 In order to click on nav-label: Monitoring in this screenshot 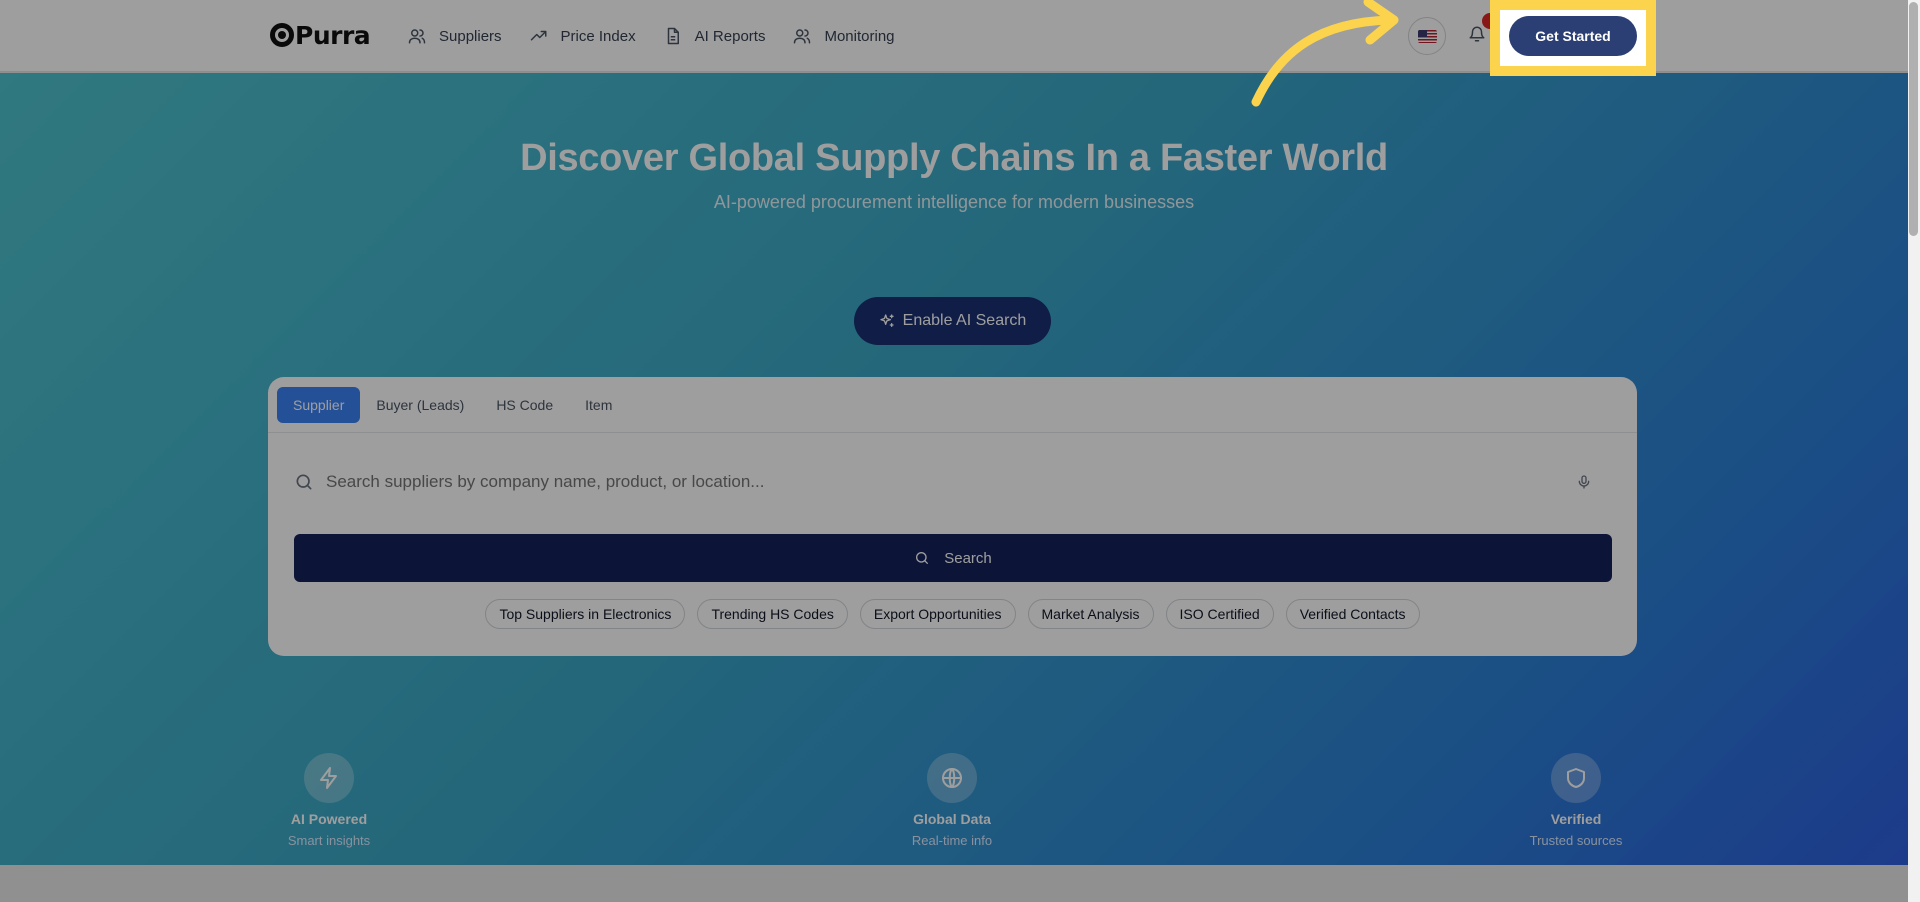, I will do `click(859, 36)`.